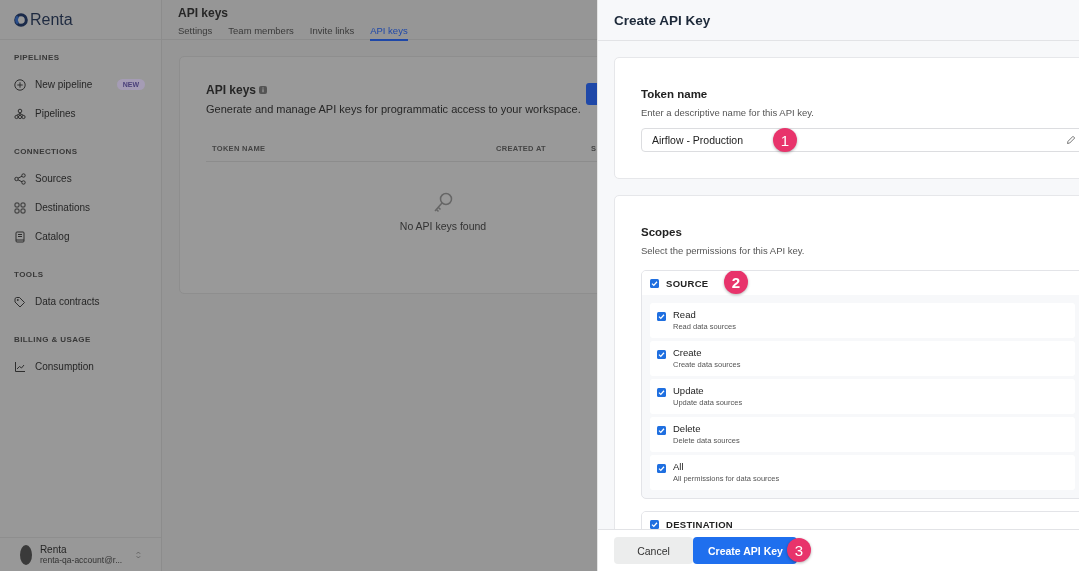 The height and width of the screenshot is (571, 1080). I want to click on user-name: Renta, so click(53, 549).